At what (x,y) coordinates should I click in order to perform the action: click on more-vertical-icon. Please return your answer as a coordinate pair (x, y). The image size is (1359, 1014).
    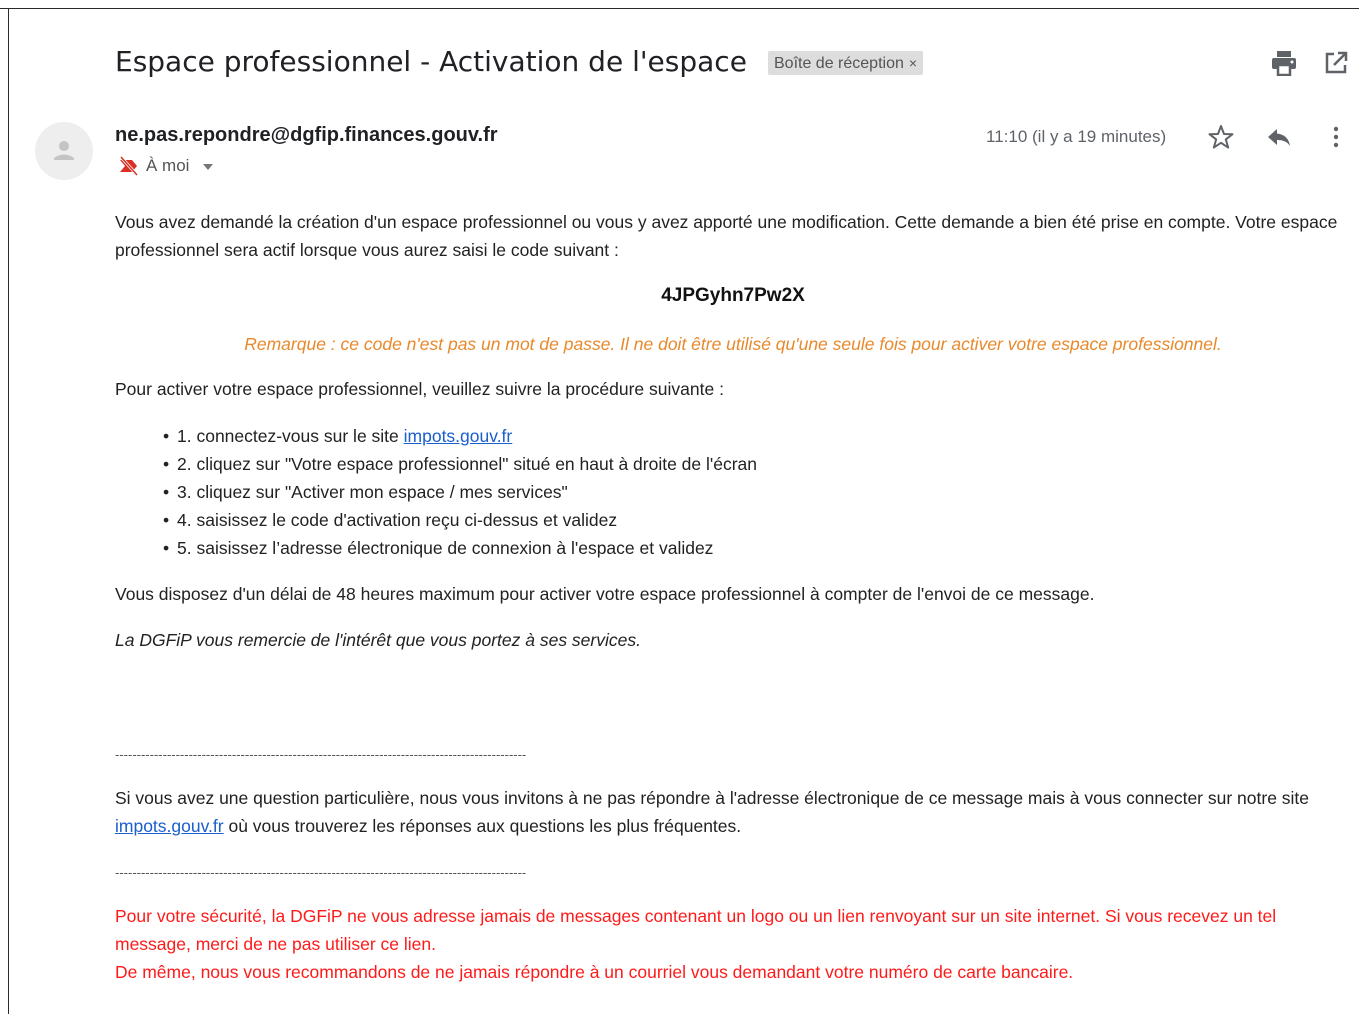
    Looking at the image, I should click on (1336, 137).